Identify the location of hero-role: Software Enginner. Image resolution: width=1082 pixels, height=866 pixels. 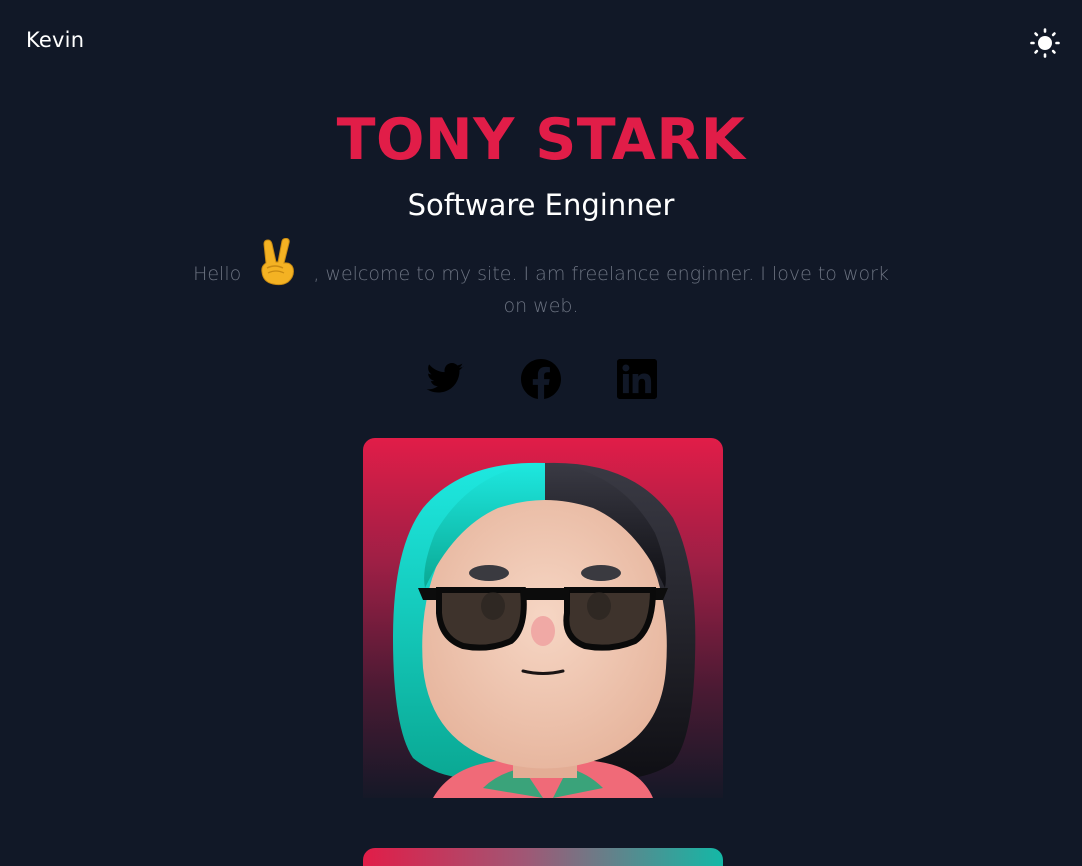
(541, 205).